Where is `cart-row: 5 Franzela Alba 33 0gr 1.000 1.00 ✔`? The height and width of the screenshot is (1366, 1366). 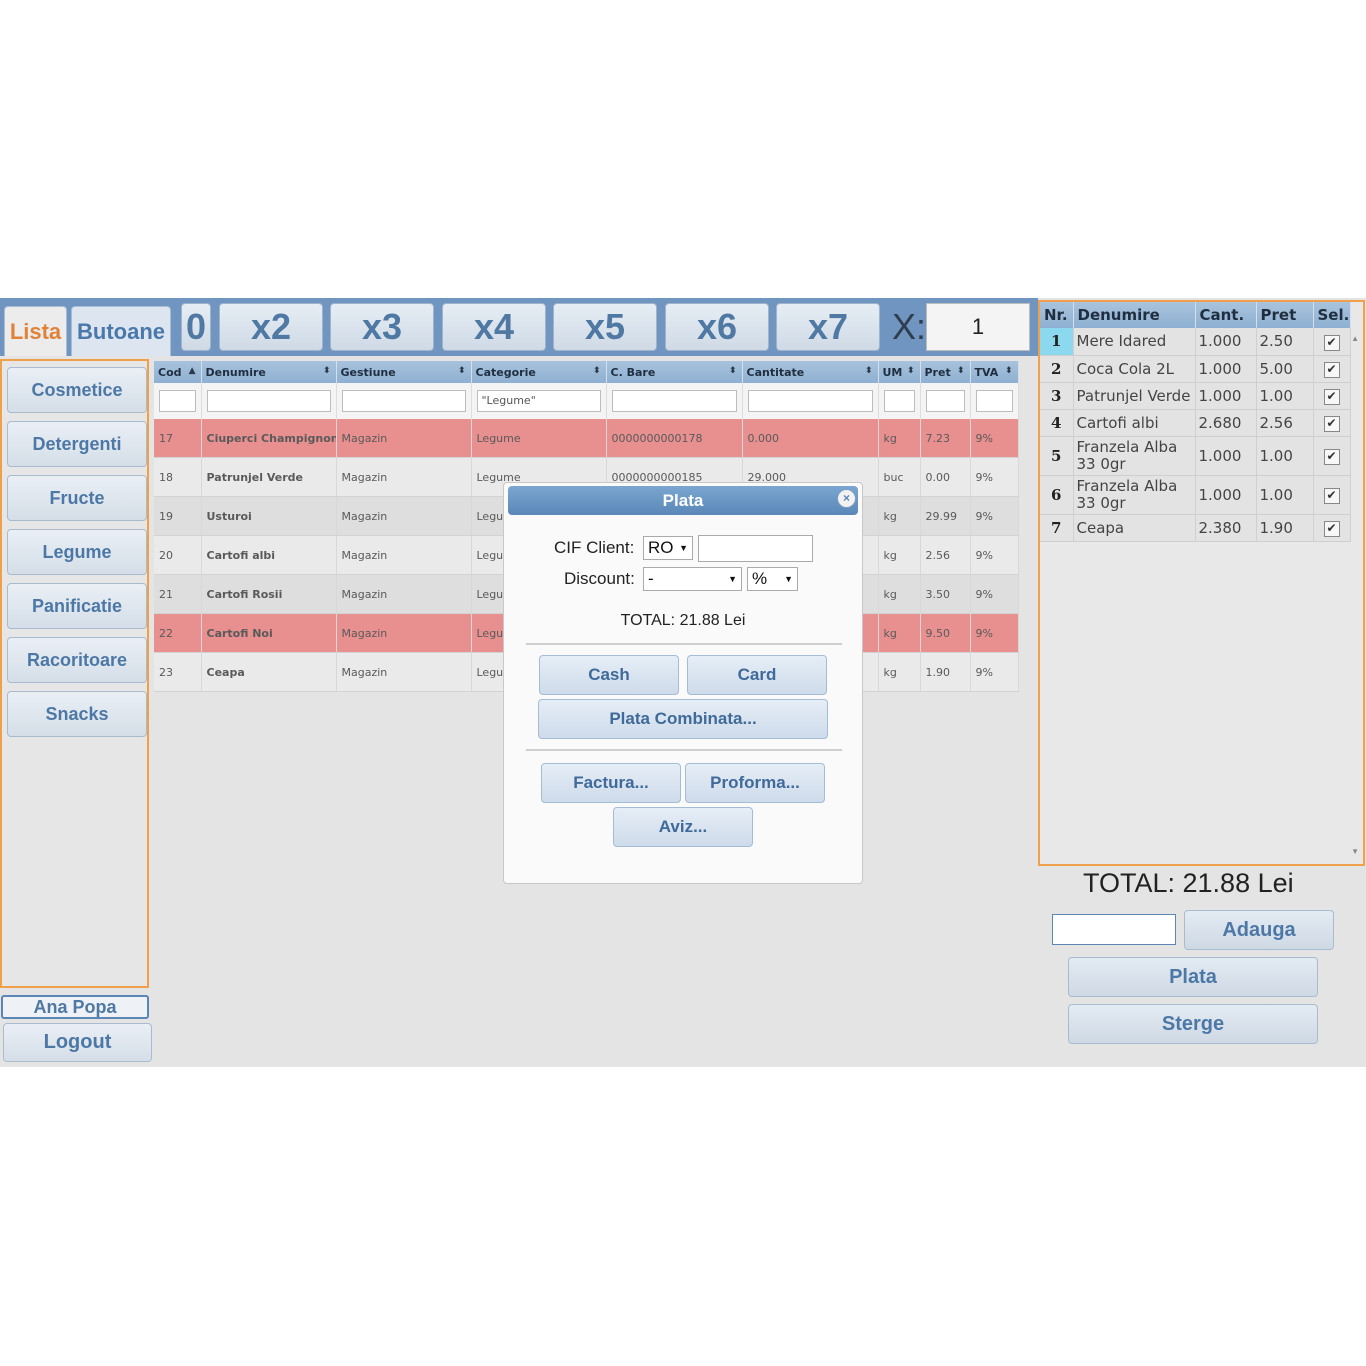 cart-row: 5 Franzela Alba 33 0gr 1.000 1.00 ✔ is located at coordinates (1195, 456).